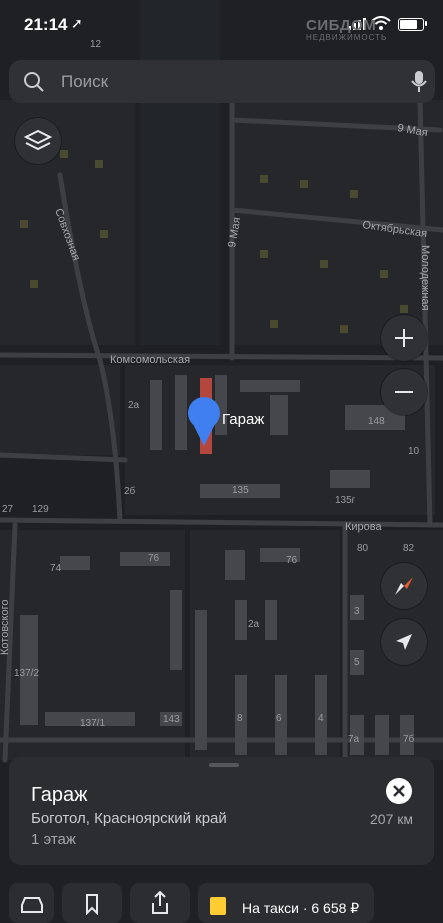  I want to click on svg-text: 80, so click(363, 548).